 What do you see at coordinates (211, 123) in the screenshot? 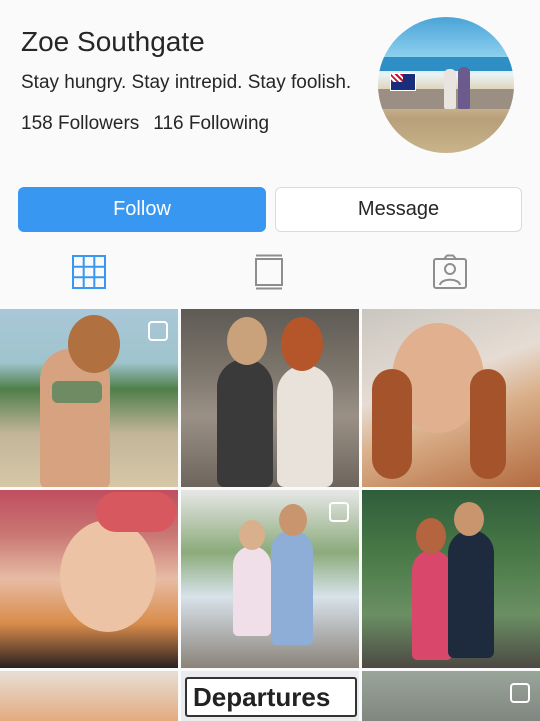
I see `following-count: 116 Following` at bounding box center [211, 123].